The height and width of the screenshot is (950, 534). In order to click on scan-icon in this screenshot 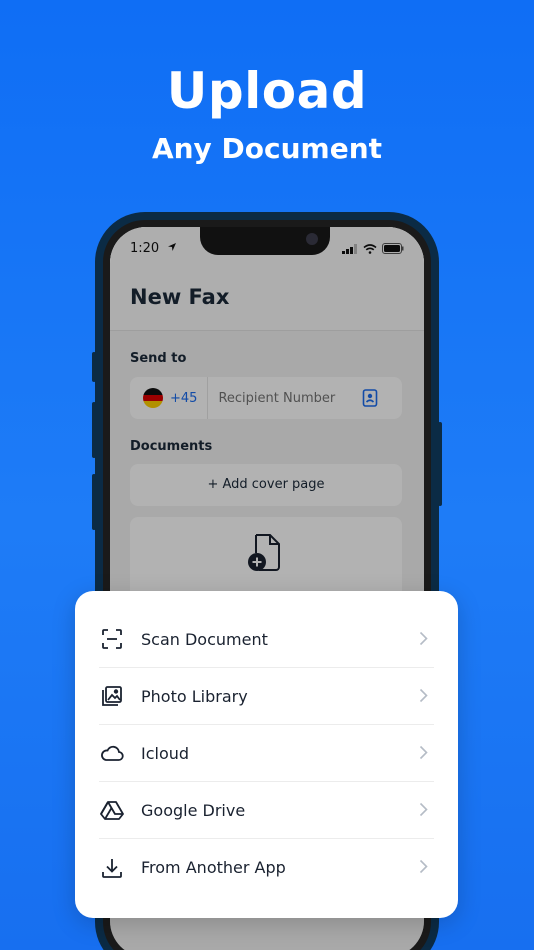, I will do `click(112, 639)`.